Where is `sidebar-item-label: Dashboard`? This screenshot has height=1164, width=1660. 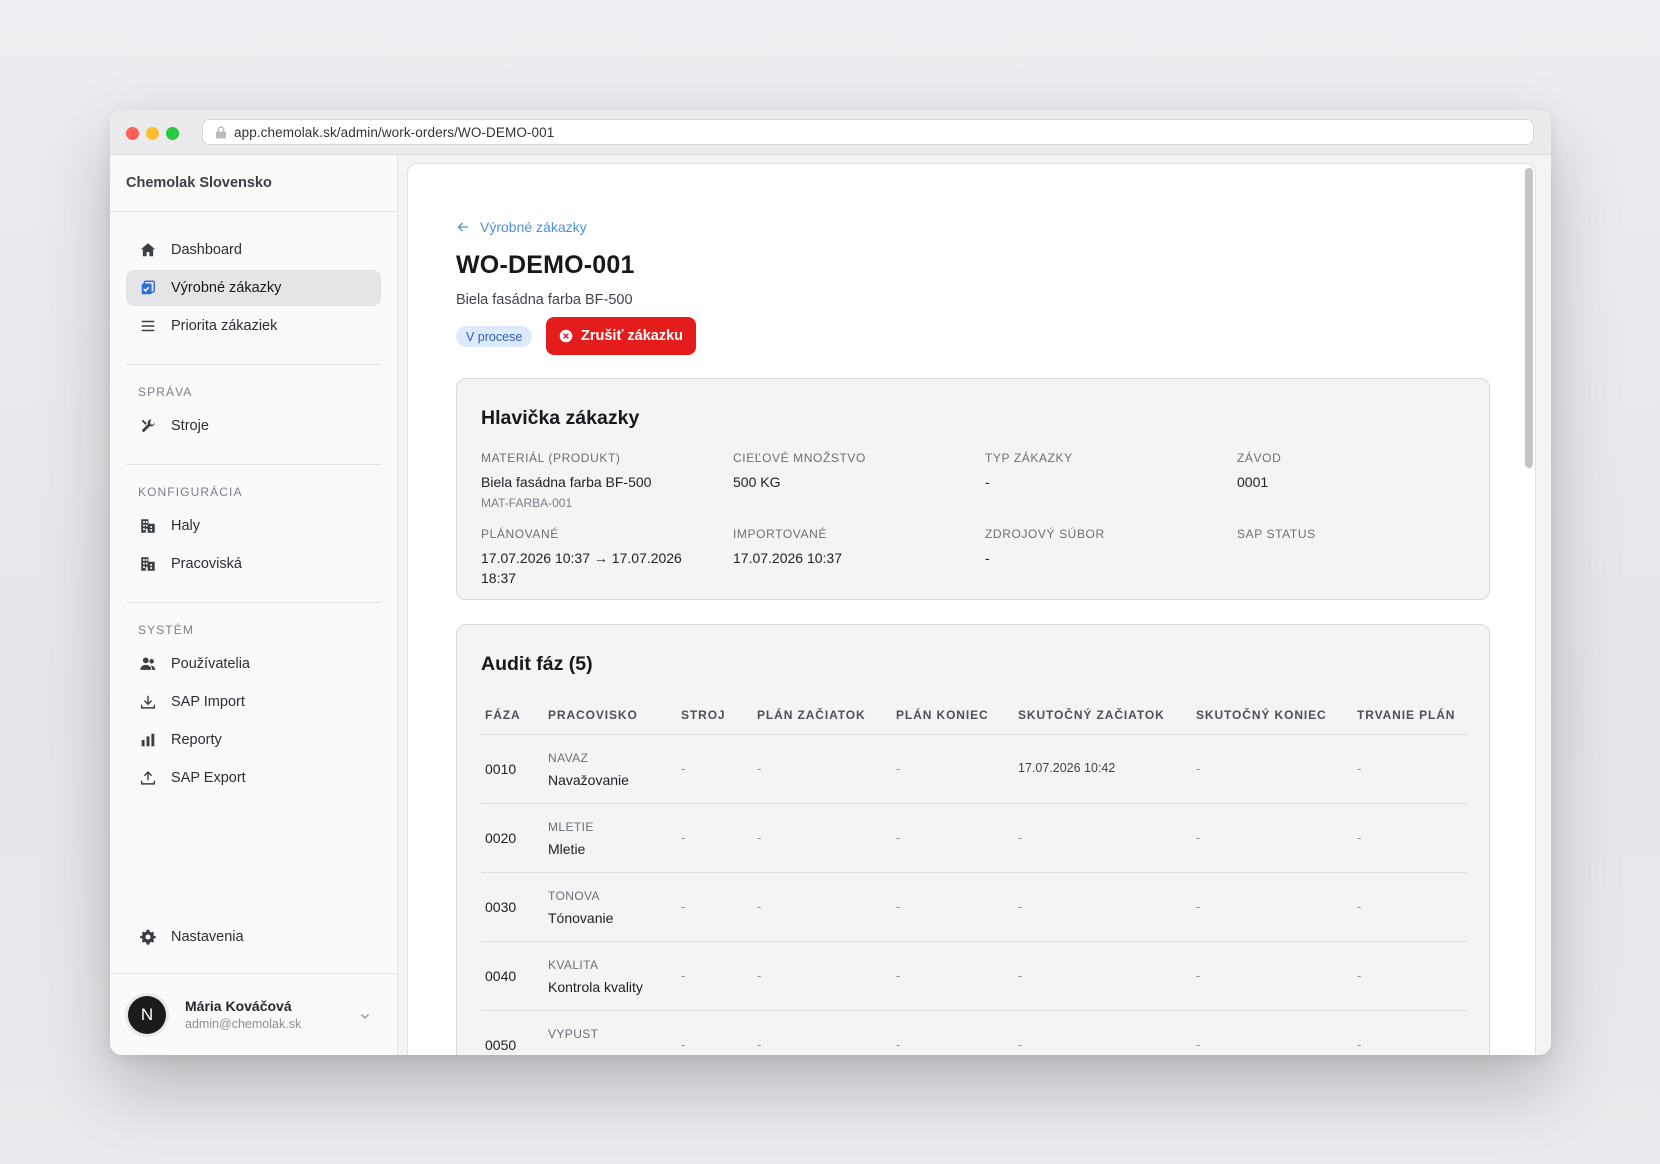 sidebar-item-label: Dashboard is located at coordinates (206, 250).